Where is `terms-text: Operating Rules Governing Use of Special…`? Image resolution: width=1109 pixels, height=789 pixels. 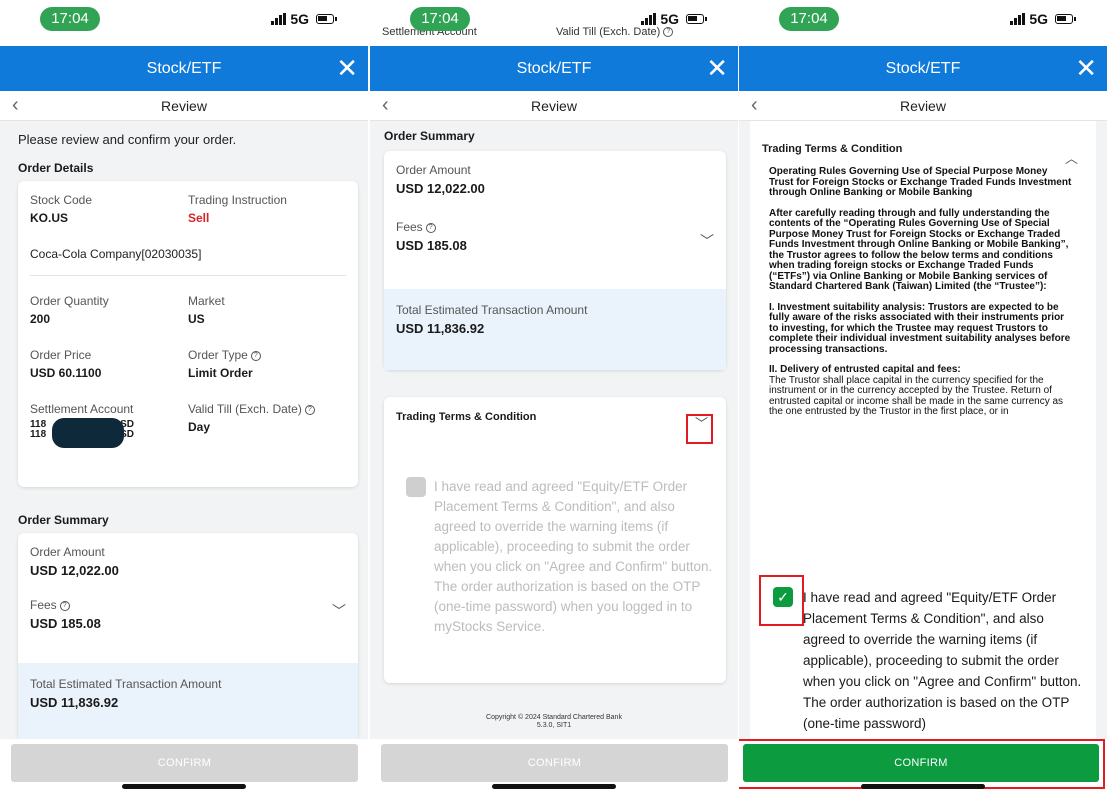
terms-text: Operating Rules Governing Use of Special… is located at coordinates (923, 292).